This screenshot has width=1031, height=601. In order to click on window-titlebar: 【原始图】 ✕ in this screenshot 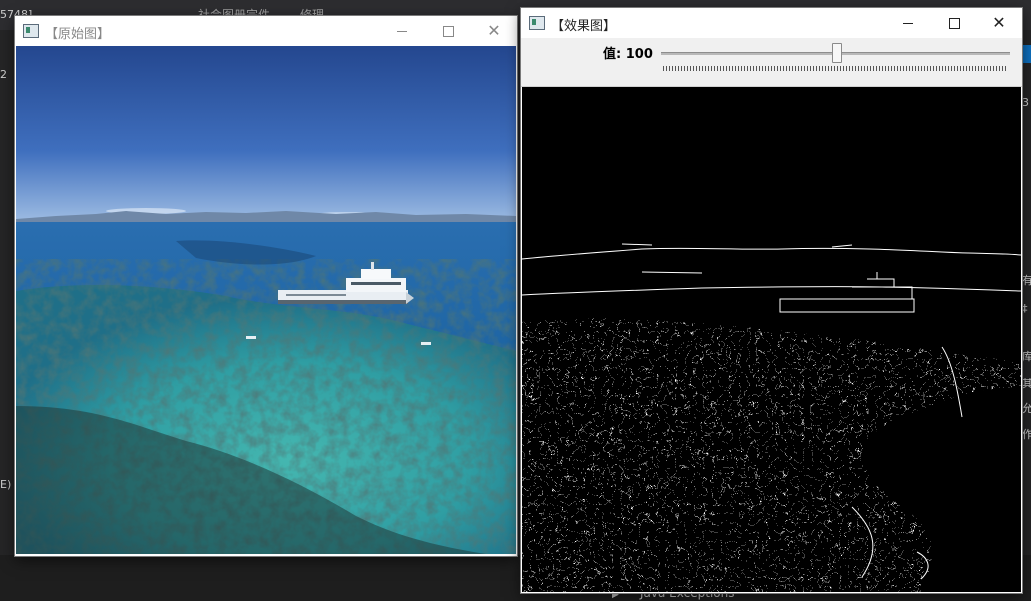, I will do `click(266, 31)`.